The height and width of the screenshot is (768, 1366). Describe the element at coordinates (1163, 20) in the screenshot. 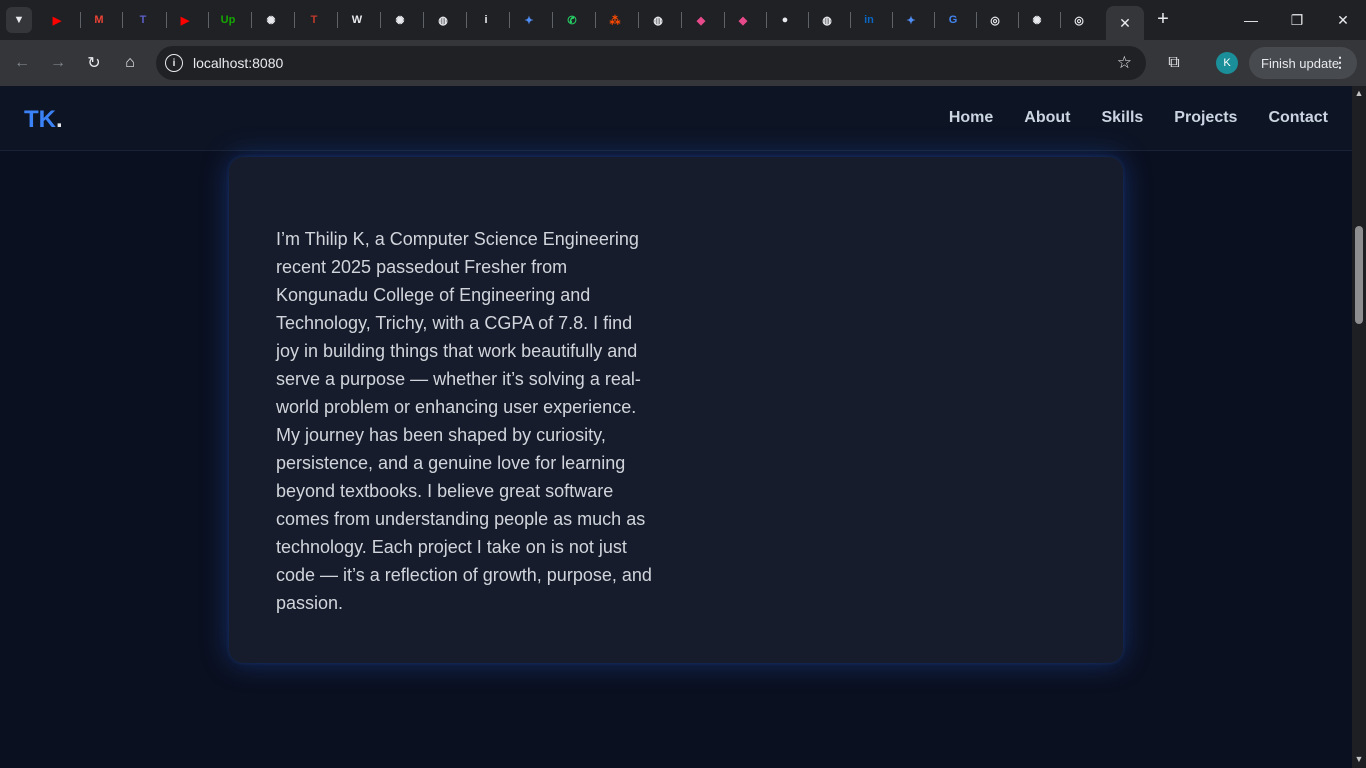

I see `new-tab-button: +` at that location.